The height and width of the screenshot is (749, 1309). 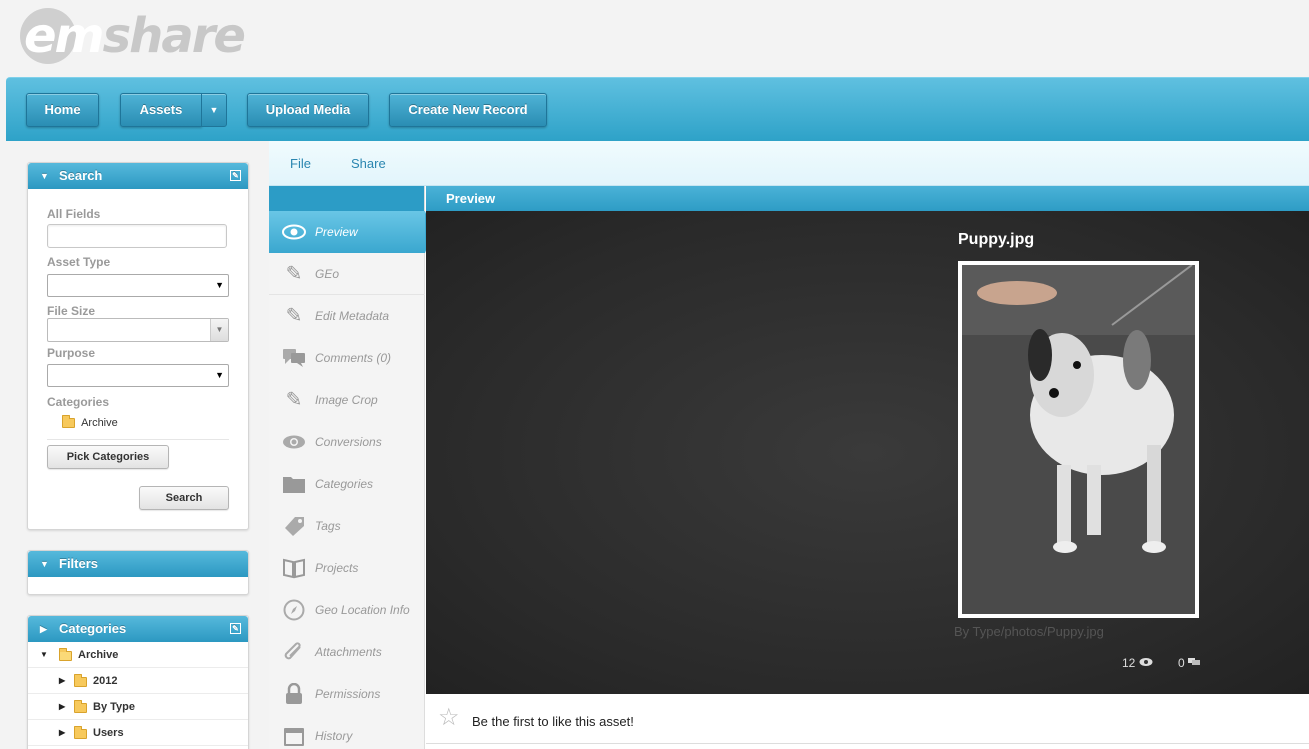 I want to click on nav-geo: ✎ GEo, so click(x=347, y=274).